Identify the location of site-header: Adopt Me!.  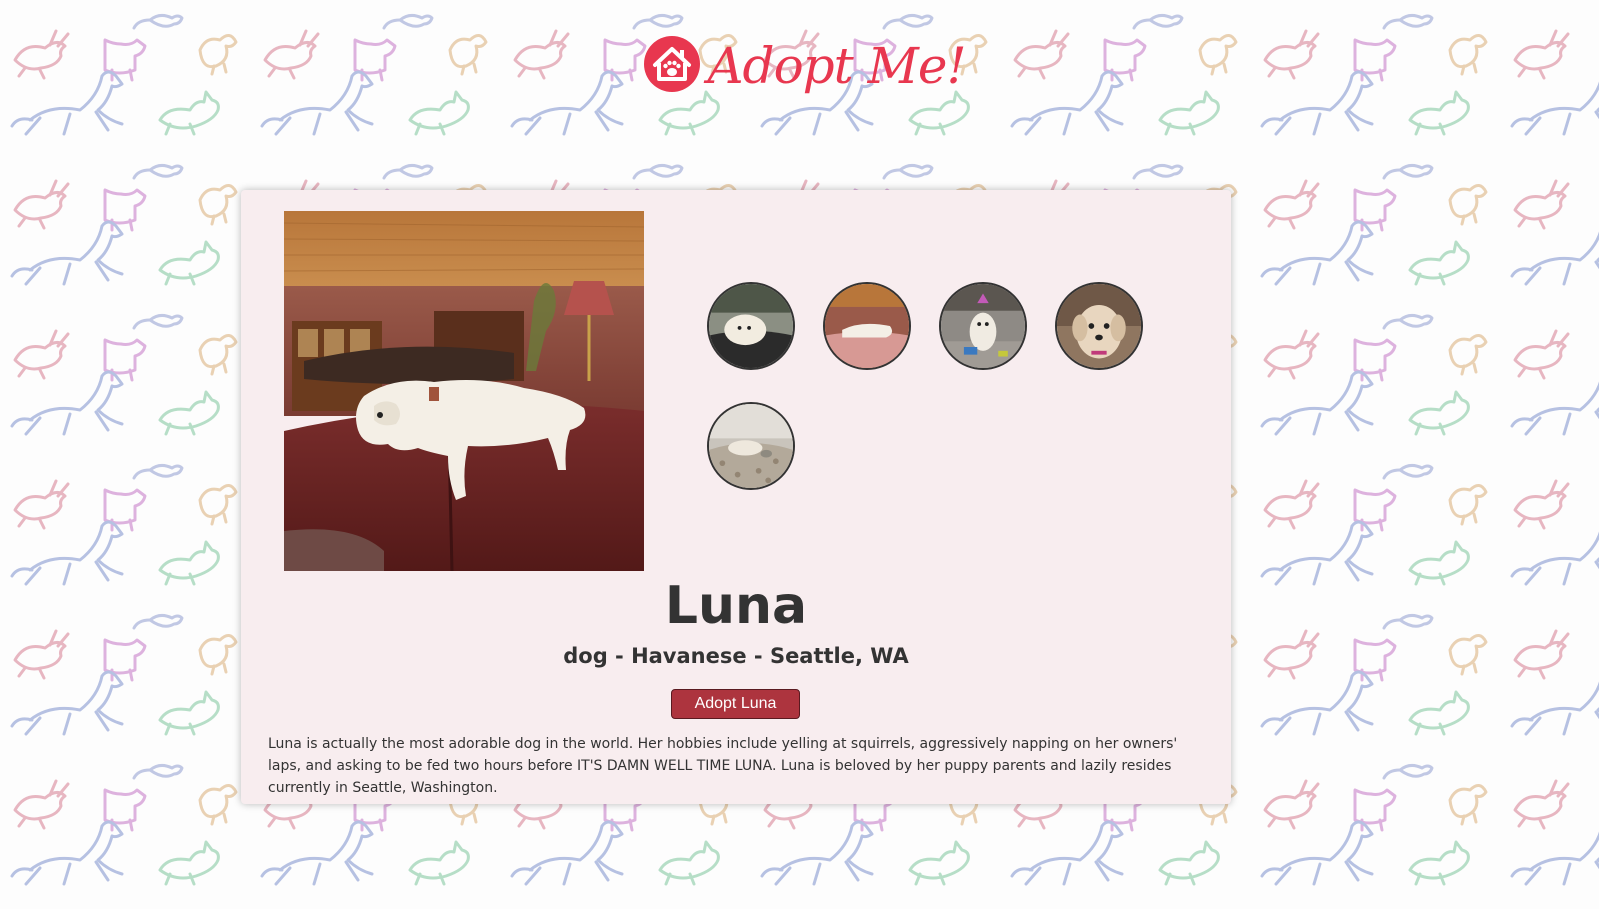
(799, 64).